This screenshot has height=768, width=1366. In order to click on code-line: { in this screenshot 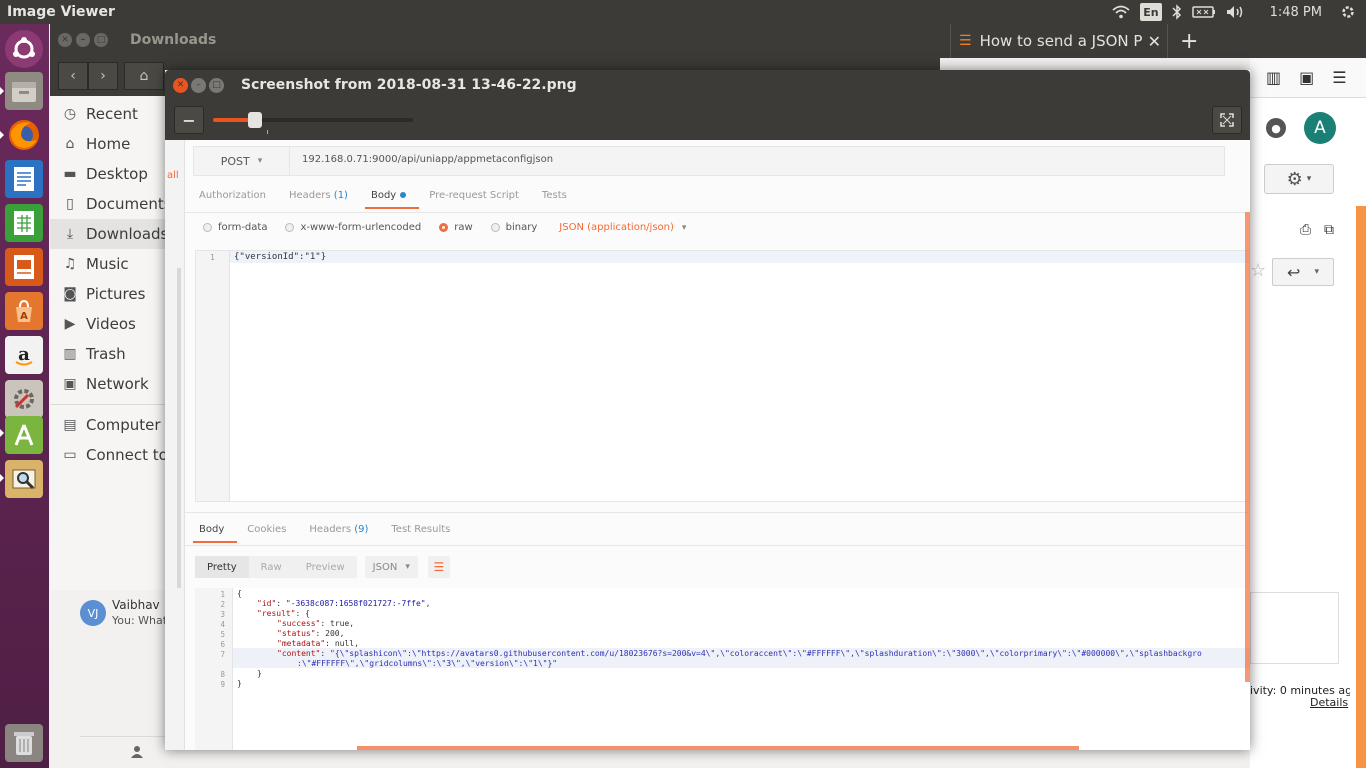, I will do `click(239, 593)`.